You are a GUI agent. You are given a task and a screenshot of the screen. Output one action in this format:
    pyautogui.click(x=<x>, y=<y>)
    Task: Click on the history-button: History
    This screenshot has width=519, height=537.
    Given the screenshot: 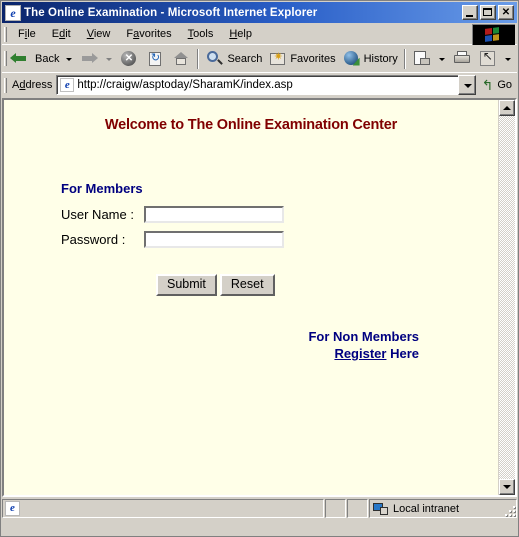 What is the action you would take?
    pyautogui.click(x=370, y=58)
    